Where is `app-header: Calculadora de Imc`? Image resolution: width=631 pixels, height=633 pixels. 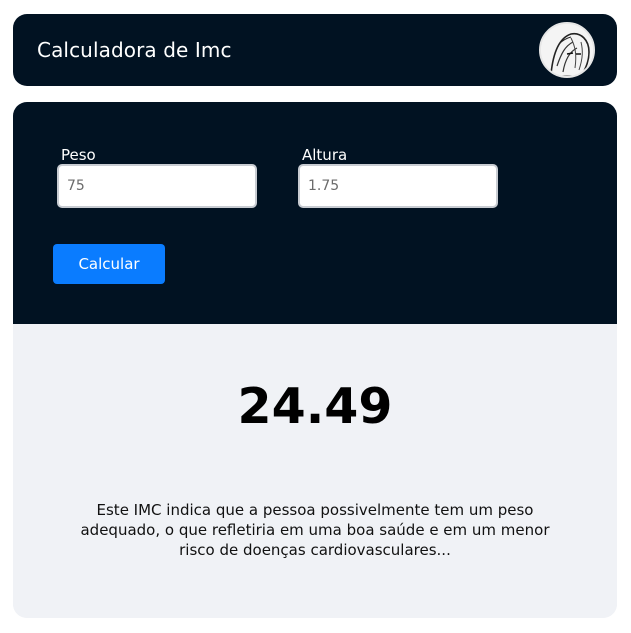
app-header: Calculadora de Imc is located at coordinates (315, 50).